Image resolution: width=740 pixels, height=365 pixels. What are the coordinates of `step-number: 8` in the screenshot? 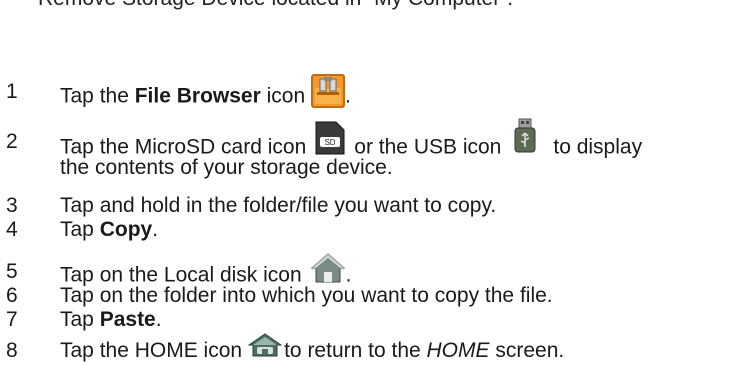 It's located at (12, 350).